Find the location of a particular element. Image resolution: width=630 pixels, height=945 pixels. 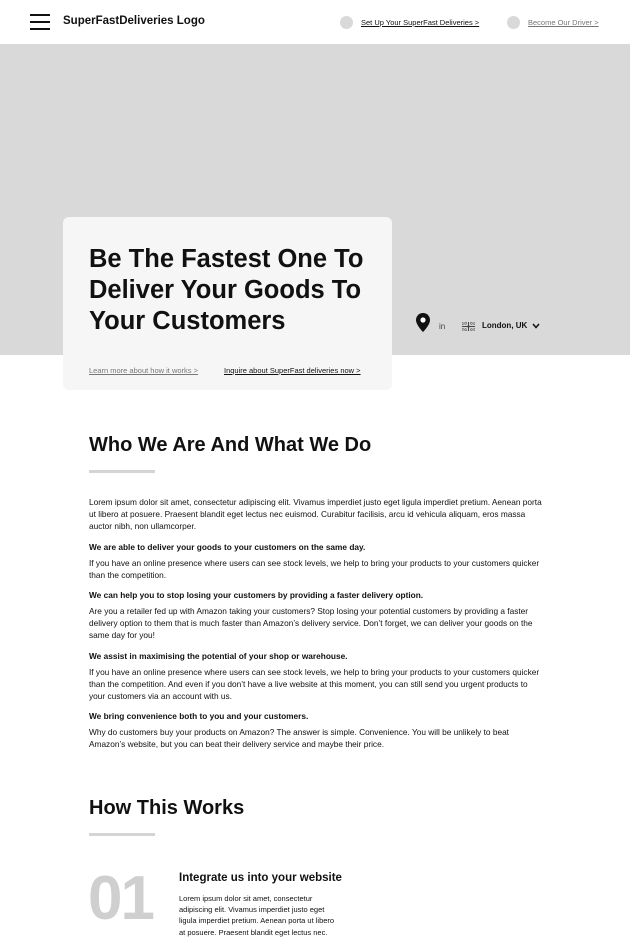

how-section-divider is located at coordinates (122, 834).